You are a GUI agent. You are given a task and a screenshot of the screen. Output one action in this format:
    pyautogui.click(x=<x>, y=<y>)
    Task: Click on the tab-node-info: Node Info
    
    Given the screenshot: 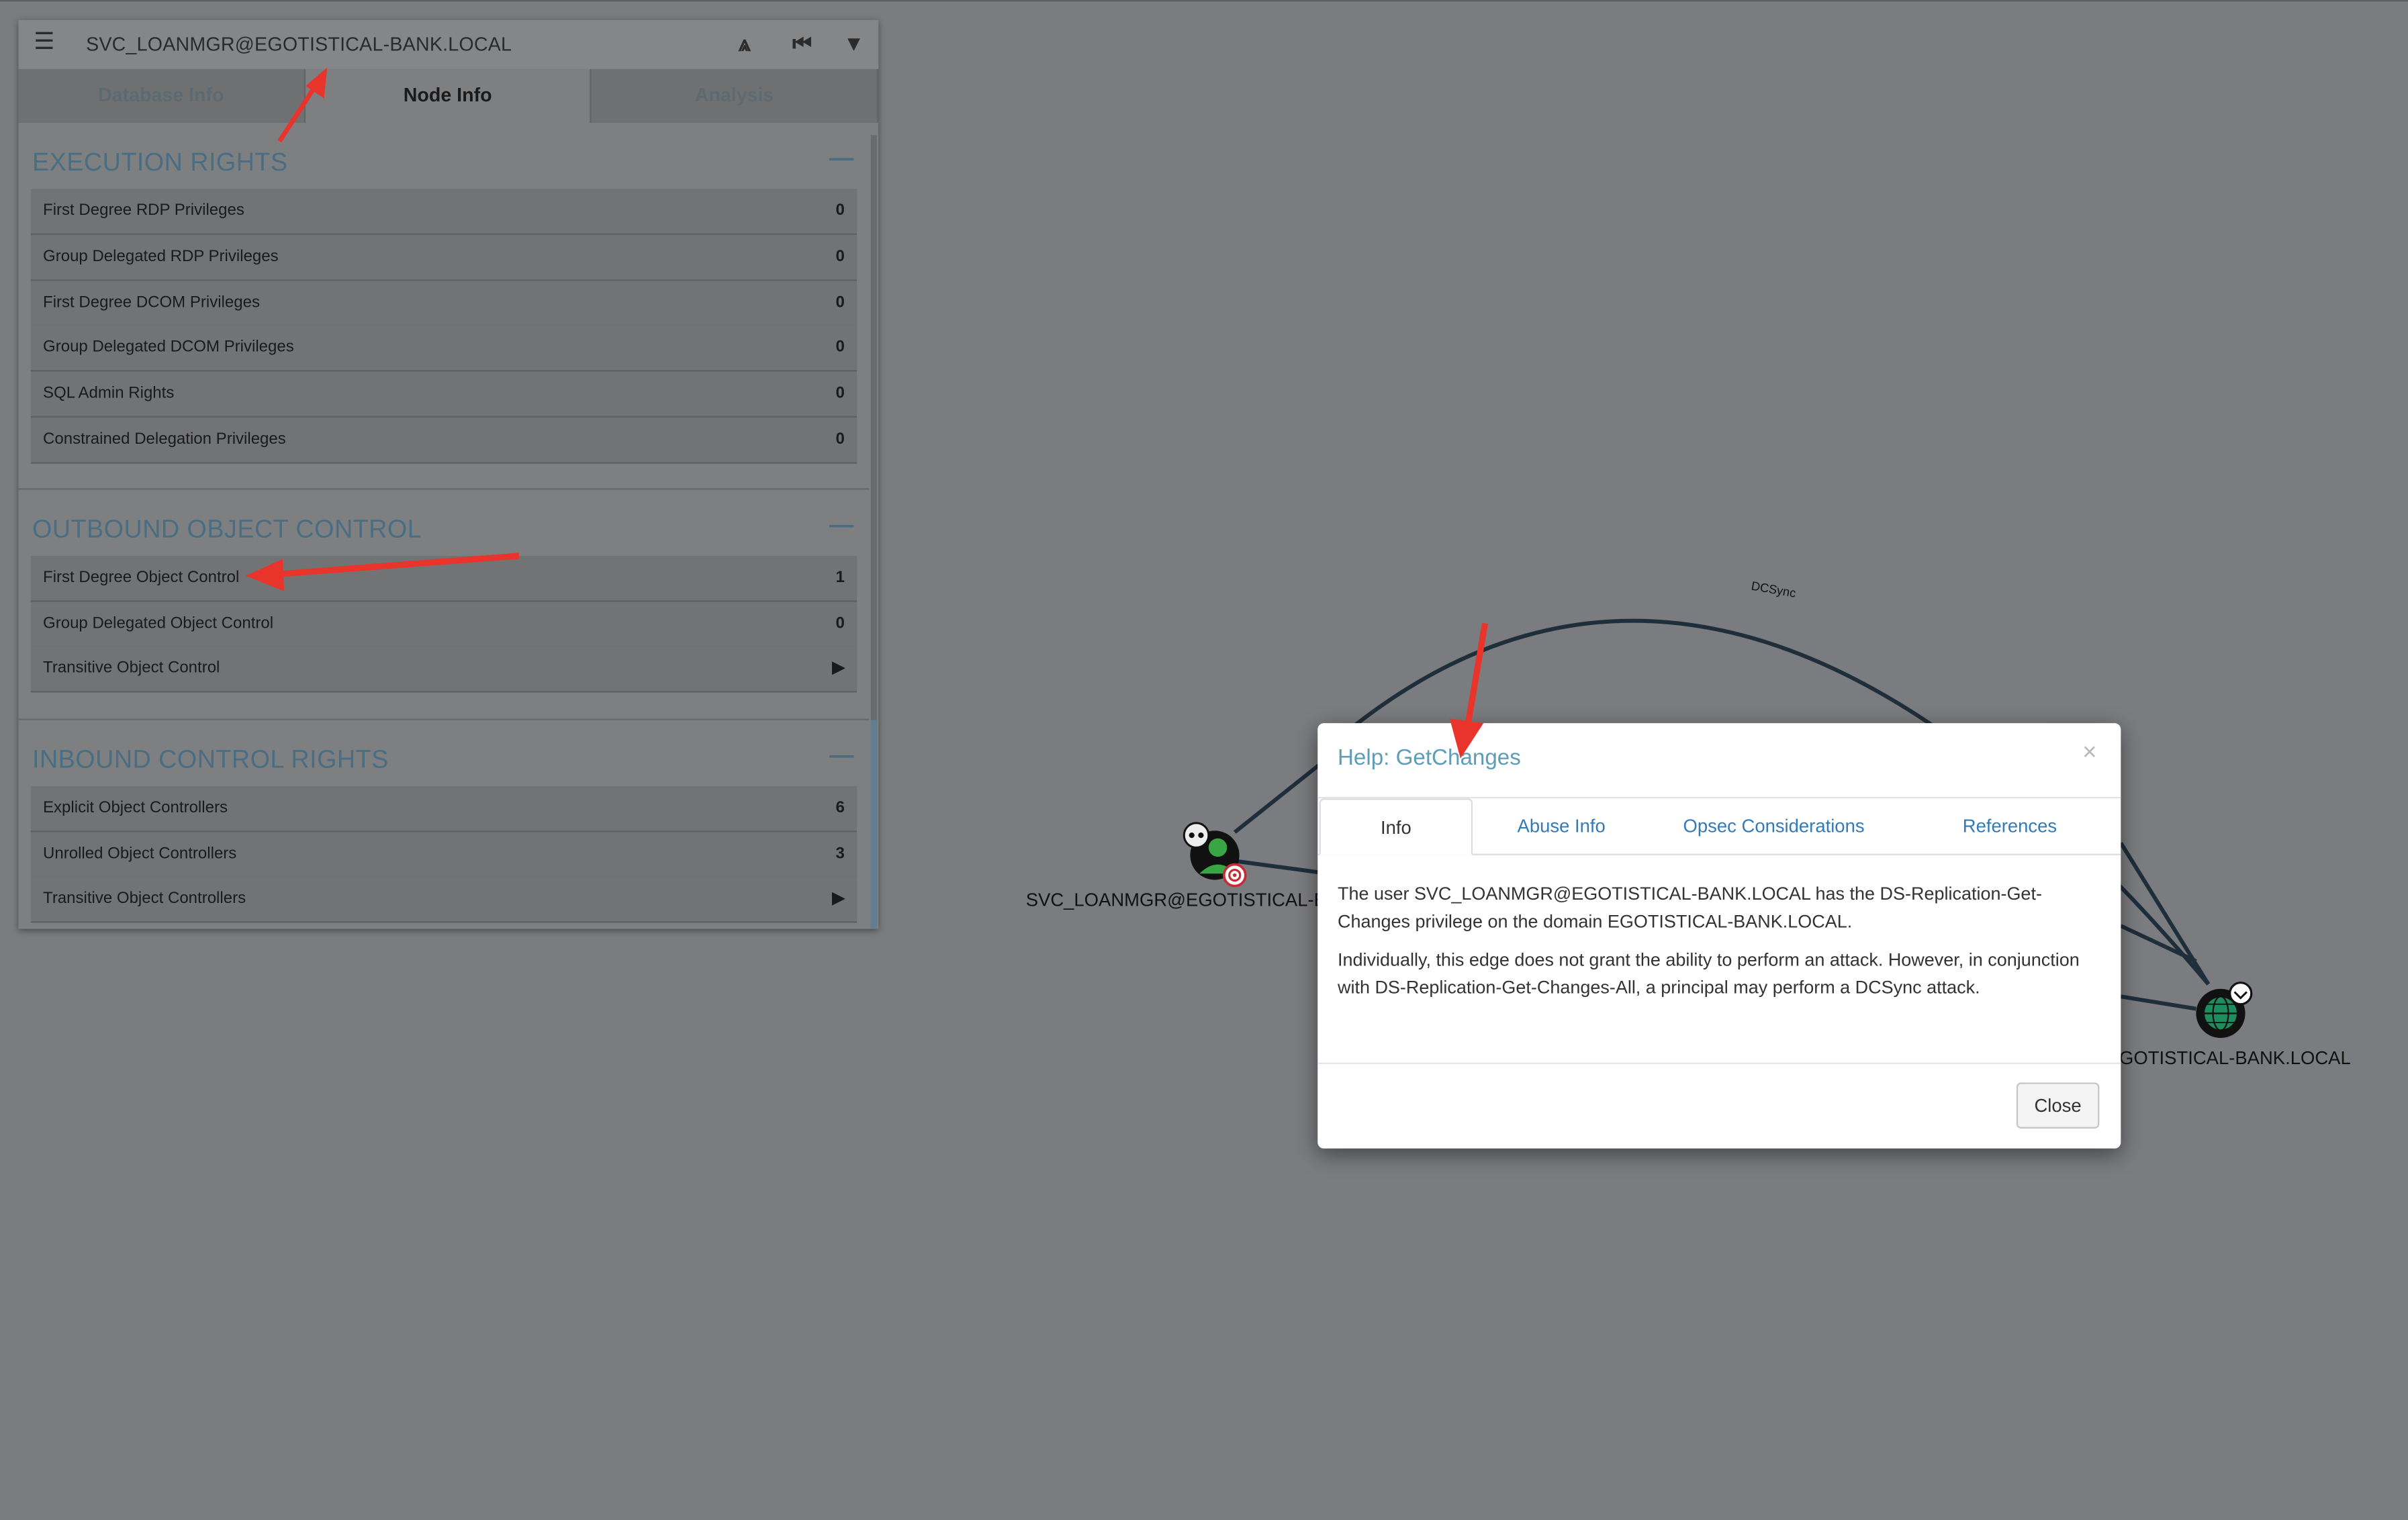 What is the action you would take?
    pyautogui.click(x=449, y=95)
    